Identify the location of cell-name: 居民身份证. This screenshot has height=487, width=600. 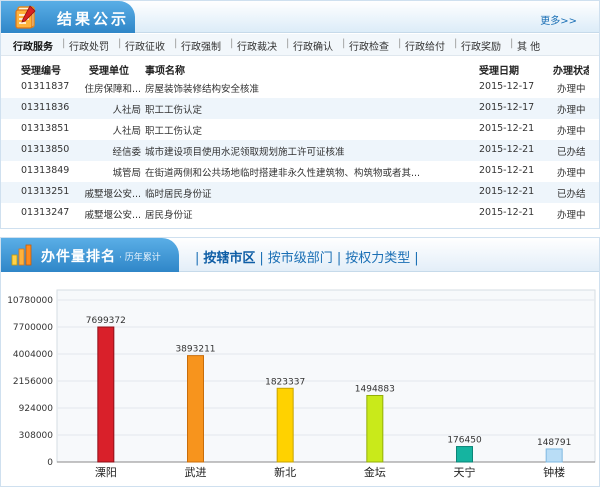
(169, 215).